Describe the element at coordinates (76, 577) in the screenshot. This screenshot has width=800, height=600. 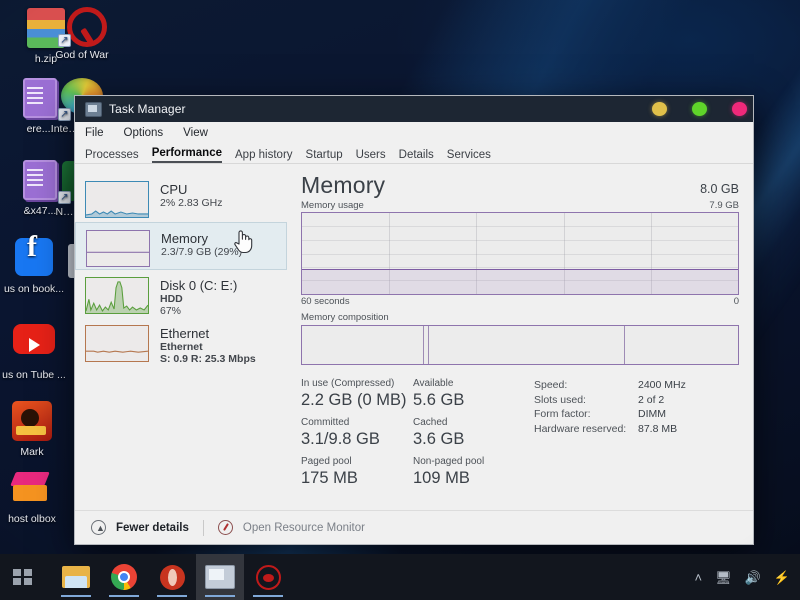
I see `taskbar-button-file-explorer` at that location.